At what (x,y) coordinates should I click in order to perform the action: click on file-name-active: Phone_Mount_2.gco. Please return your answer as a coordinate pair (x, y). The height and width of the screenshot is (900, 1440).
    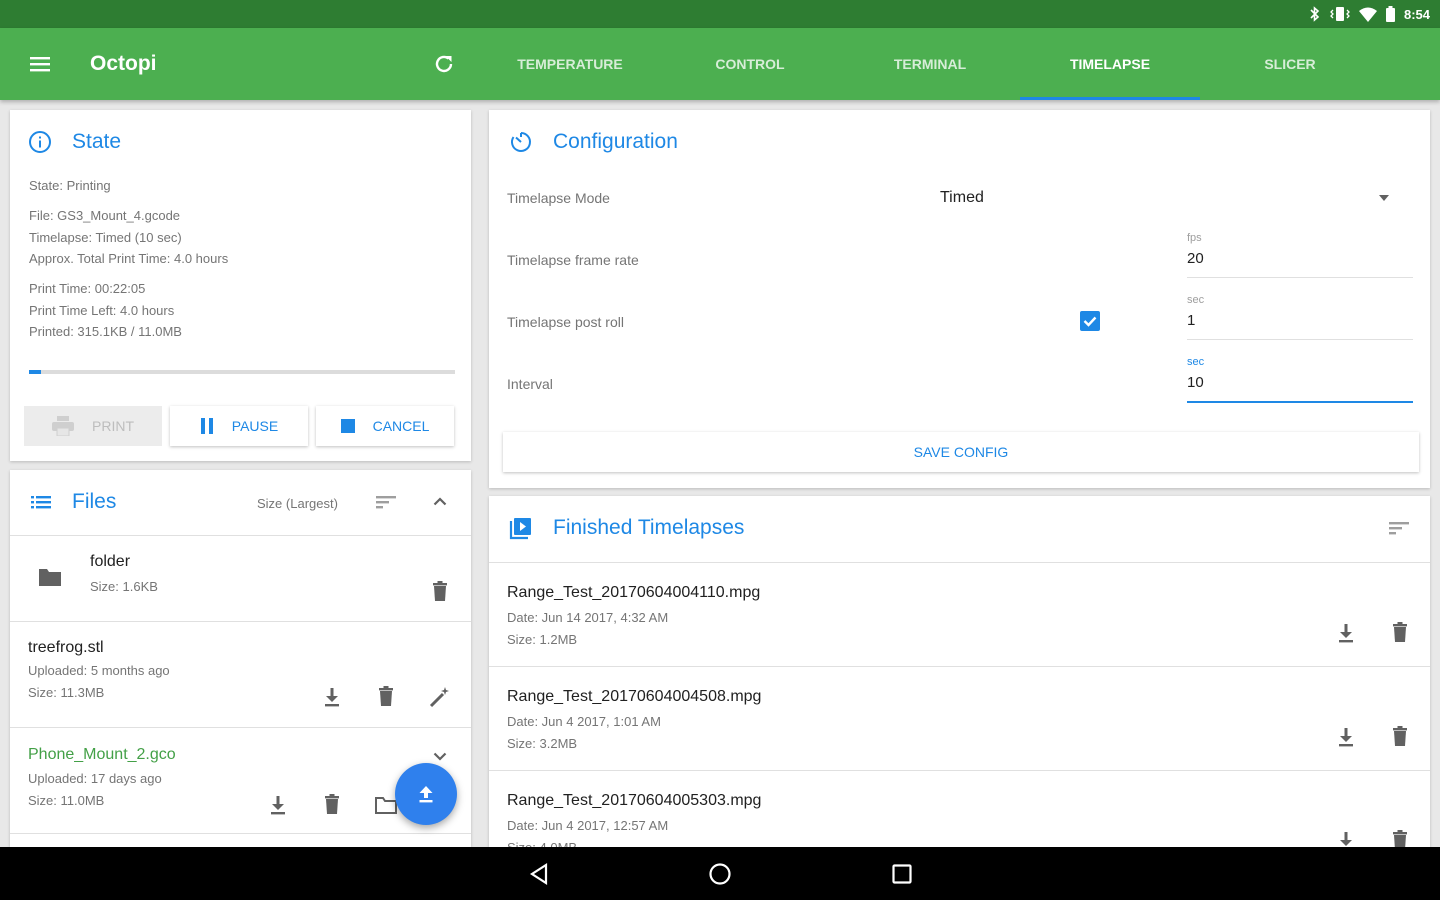
    Looking at the image, I should click on (102, 754).